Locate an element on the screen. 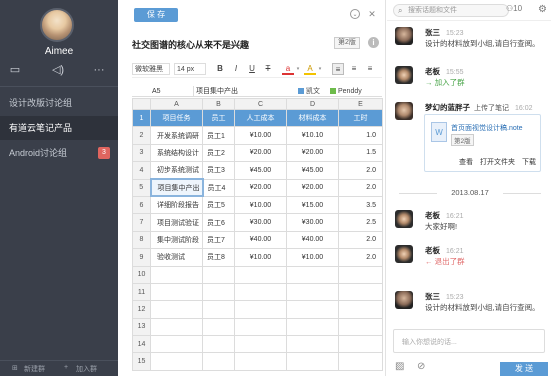 This screenshot has width=551, height=376. table-cell: 3.5 is located at coordinates (360, 205).